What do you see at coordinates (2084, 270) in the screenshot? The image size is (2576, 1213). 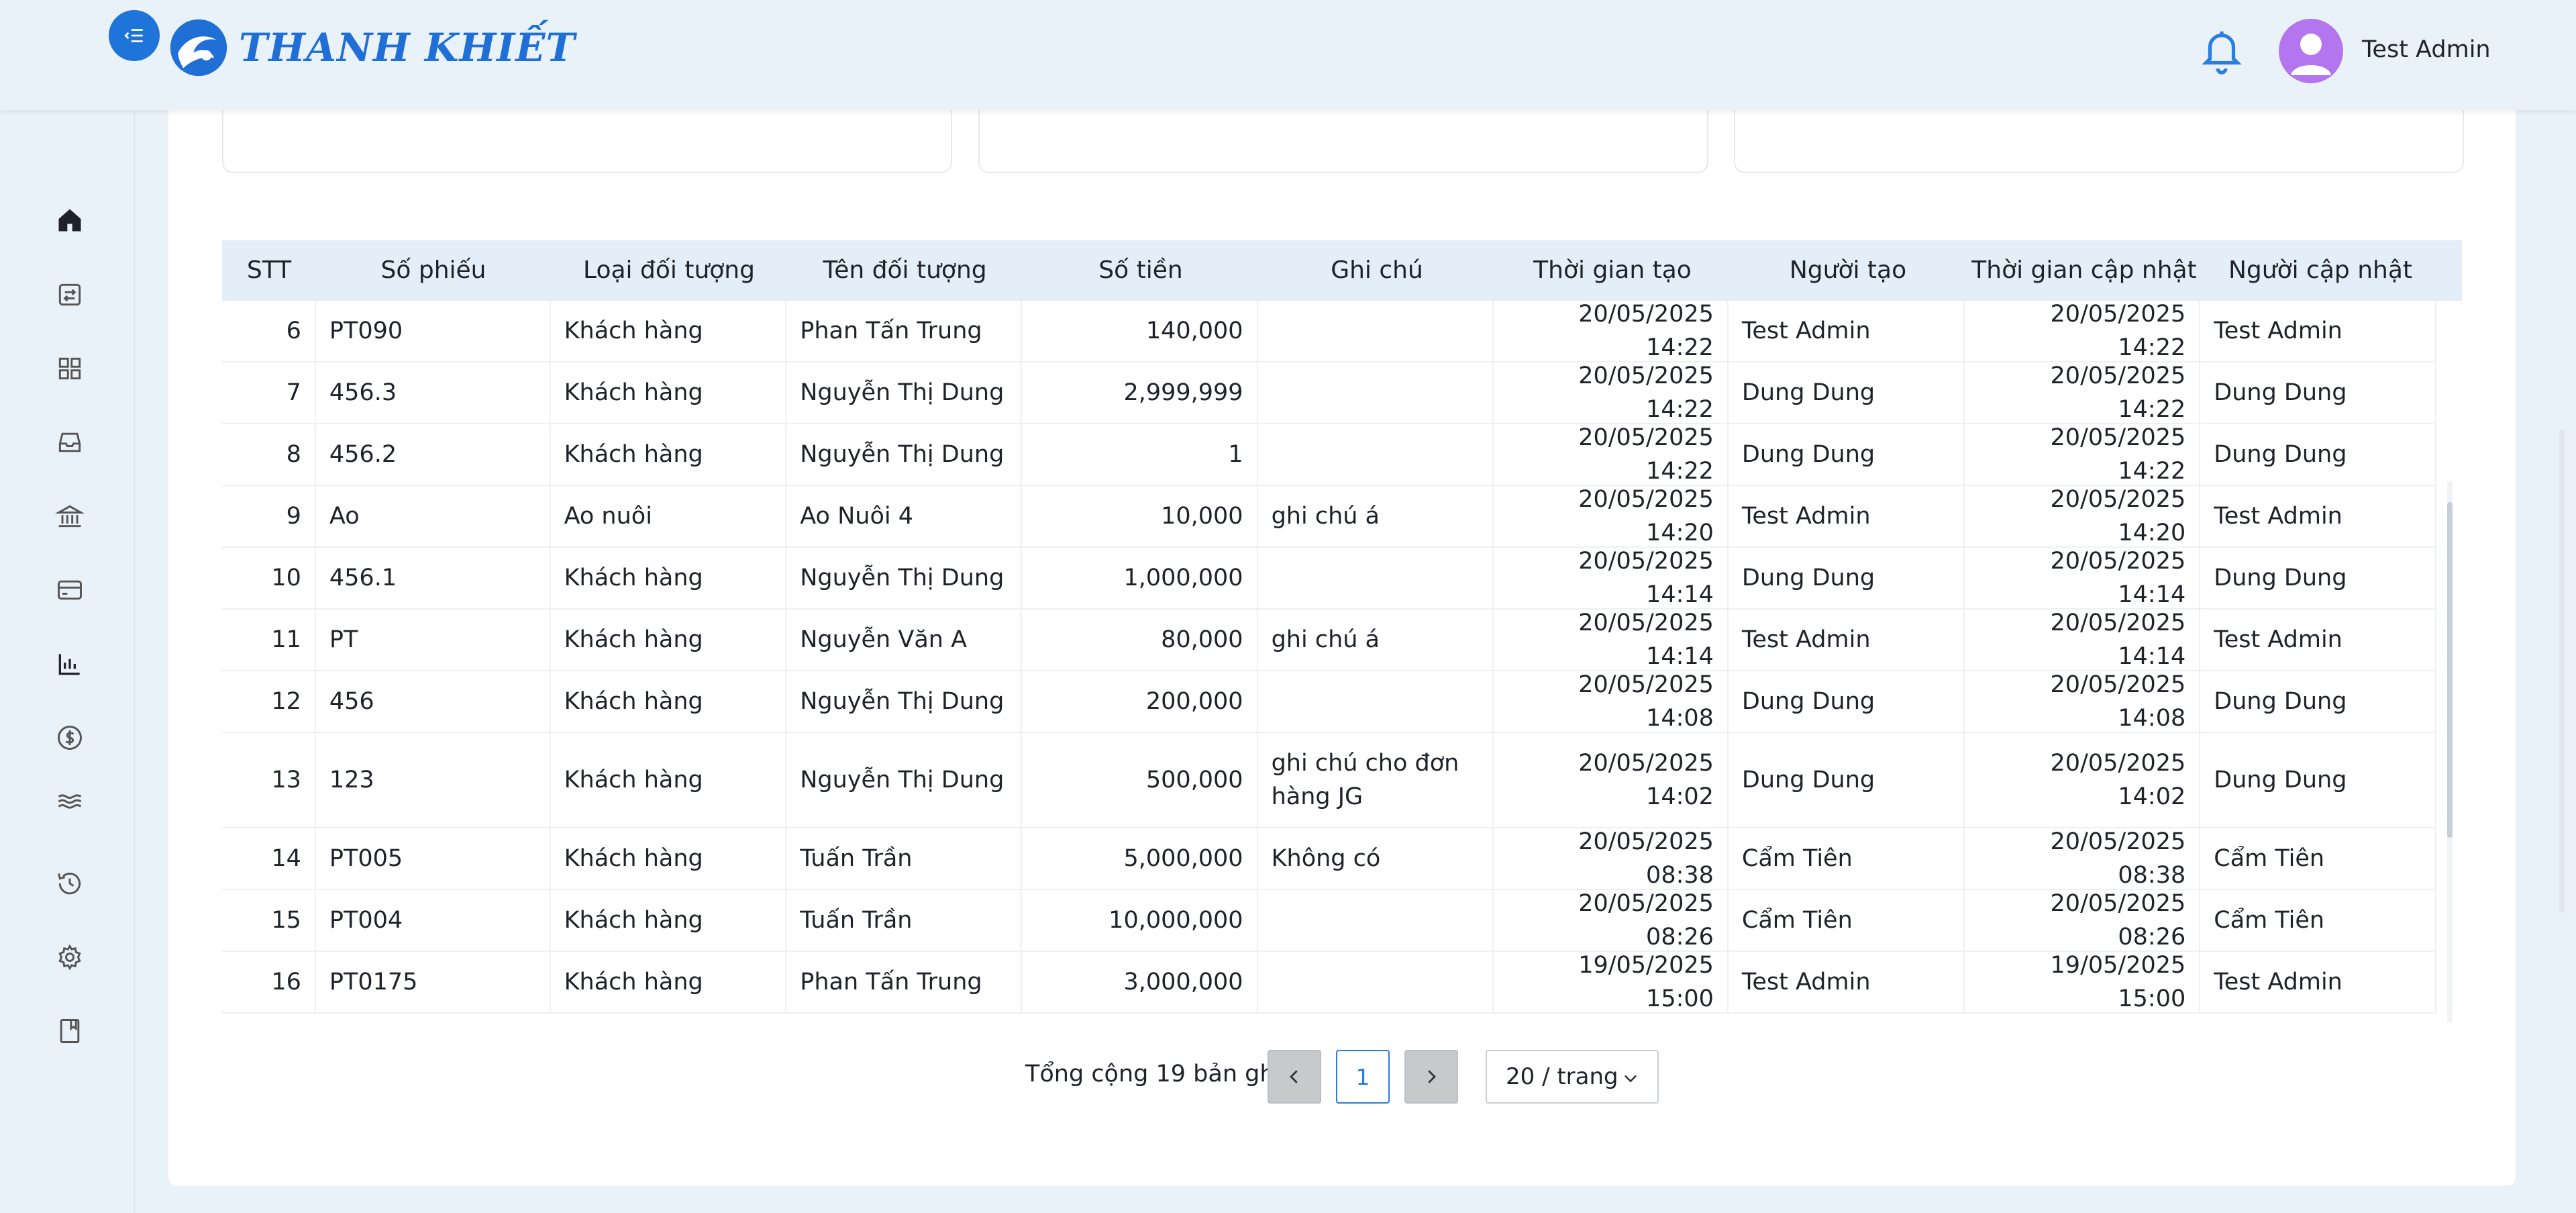 I see `header-col-thoi-gian-cap-nhat: Thời gian cập nhật` at bounding box center [2084, 270].